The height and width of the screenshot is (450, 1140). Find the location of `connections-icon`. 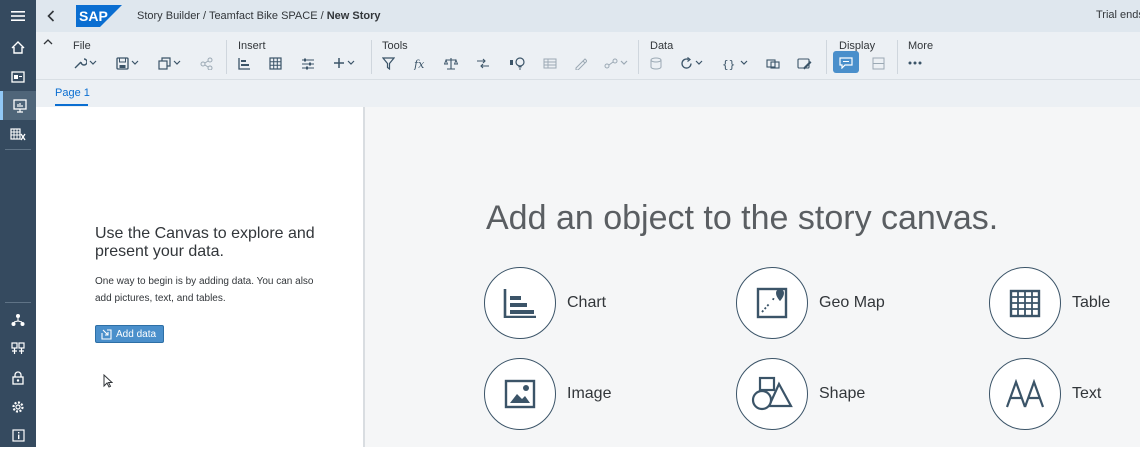

connections-icon is located at coordinates (18, 319).